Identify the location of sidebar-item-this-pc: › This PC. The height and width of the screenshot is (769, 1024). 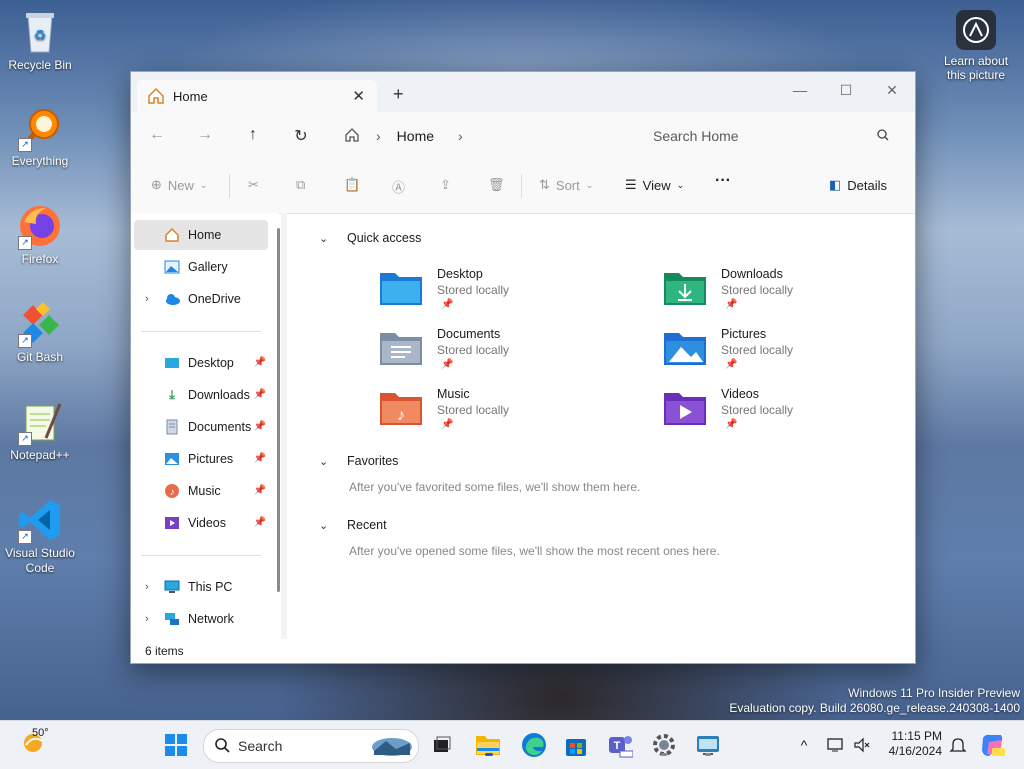
(201, 587).